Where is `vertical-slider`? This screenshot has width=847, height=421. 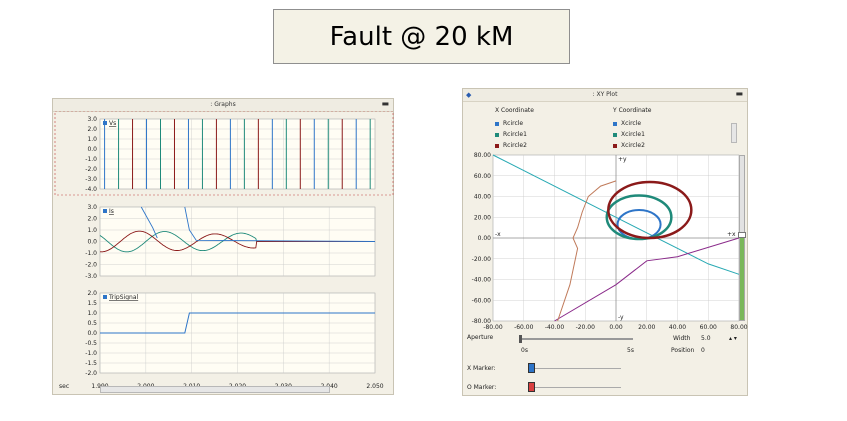
vertical-slider is located at coordinates (742, 238).